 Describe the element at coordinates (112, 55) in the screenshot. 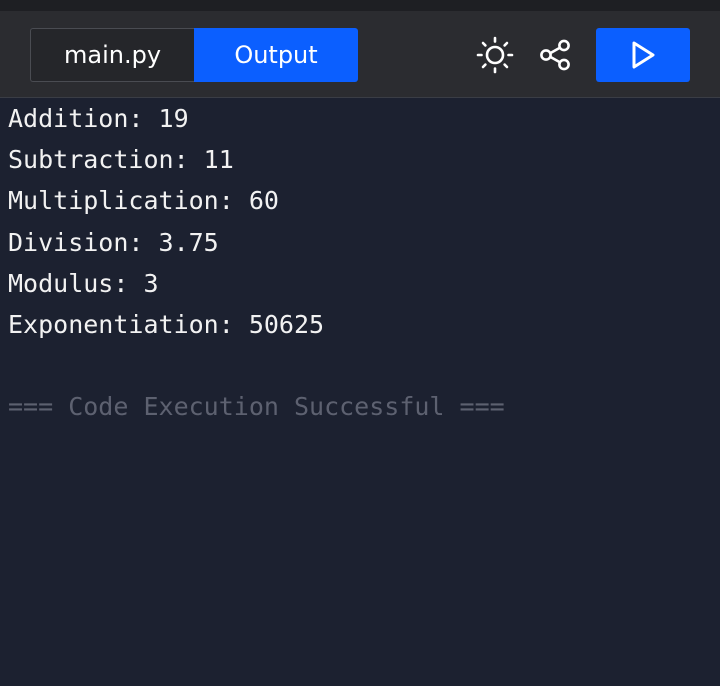

I see `tab-main-py: main.py` at that location.